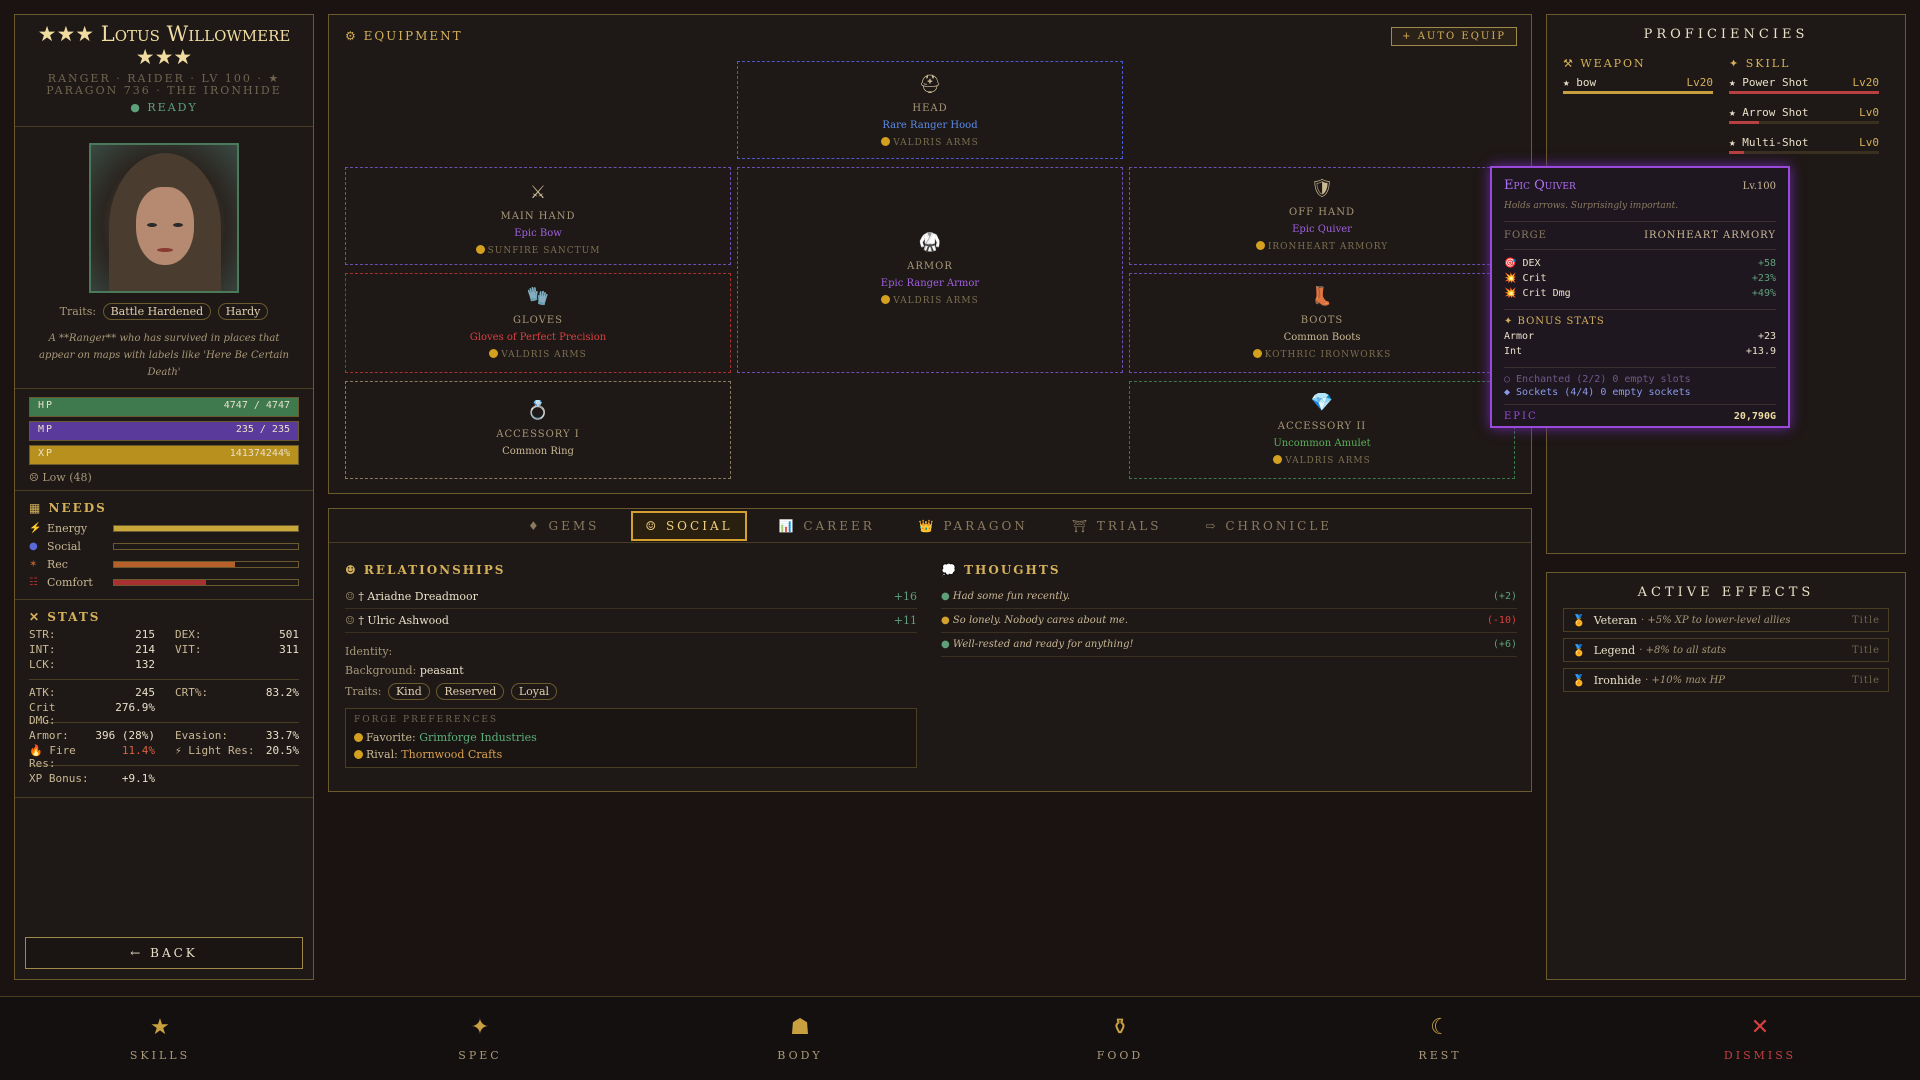 Image resolution: width=1920 pixels, height=1080 pixels. I want to click on tab-career: 📊 CAREER, so click(827, 526).